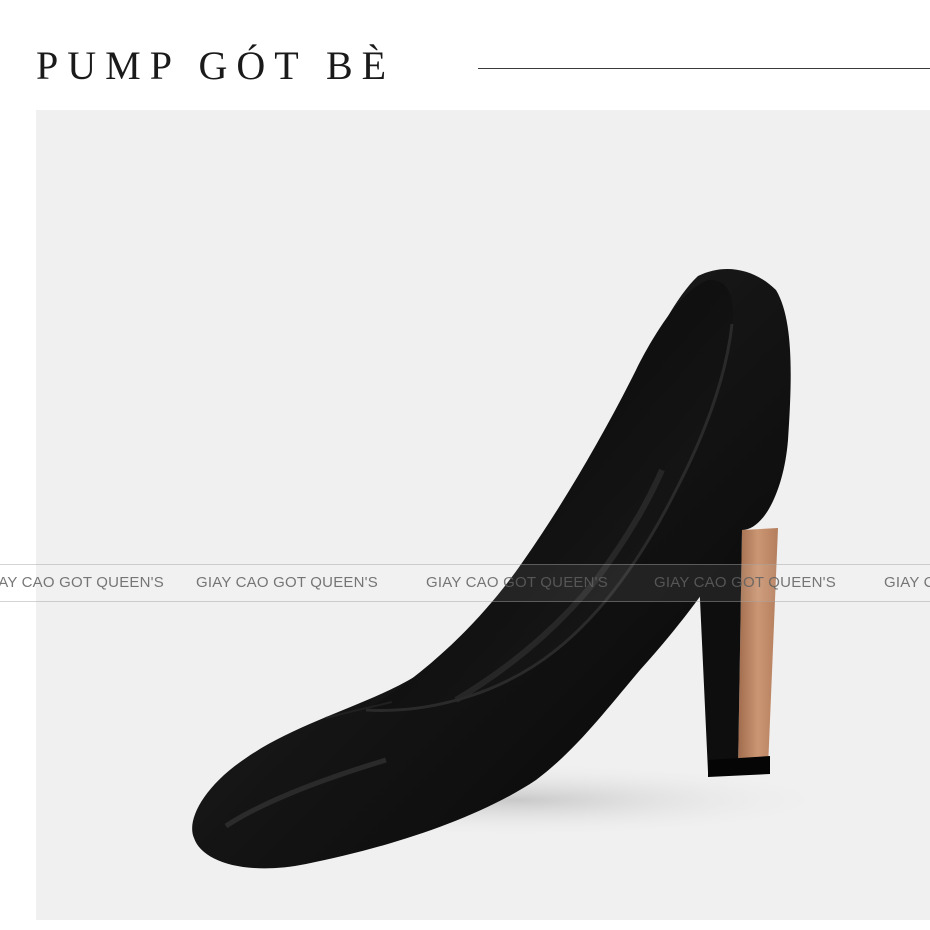 The width and height of the screenshot is (930, 930). I want to click on title-divider, so click(704, 68).